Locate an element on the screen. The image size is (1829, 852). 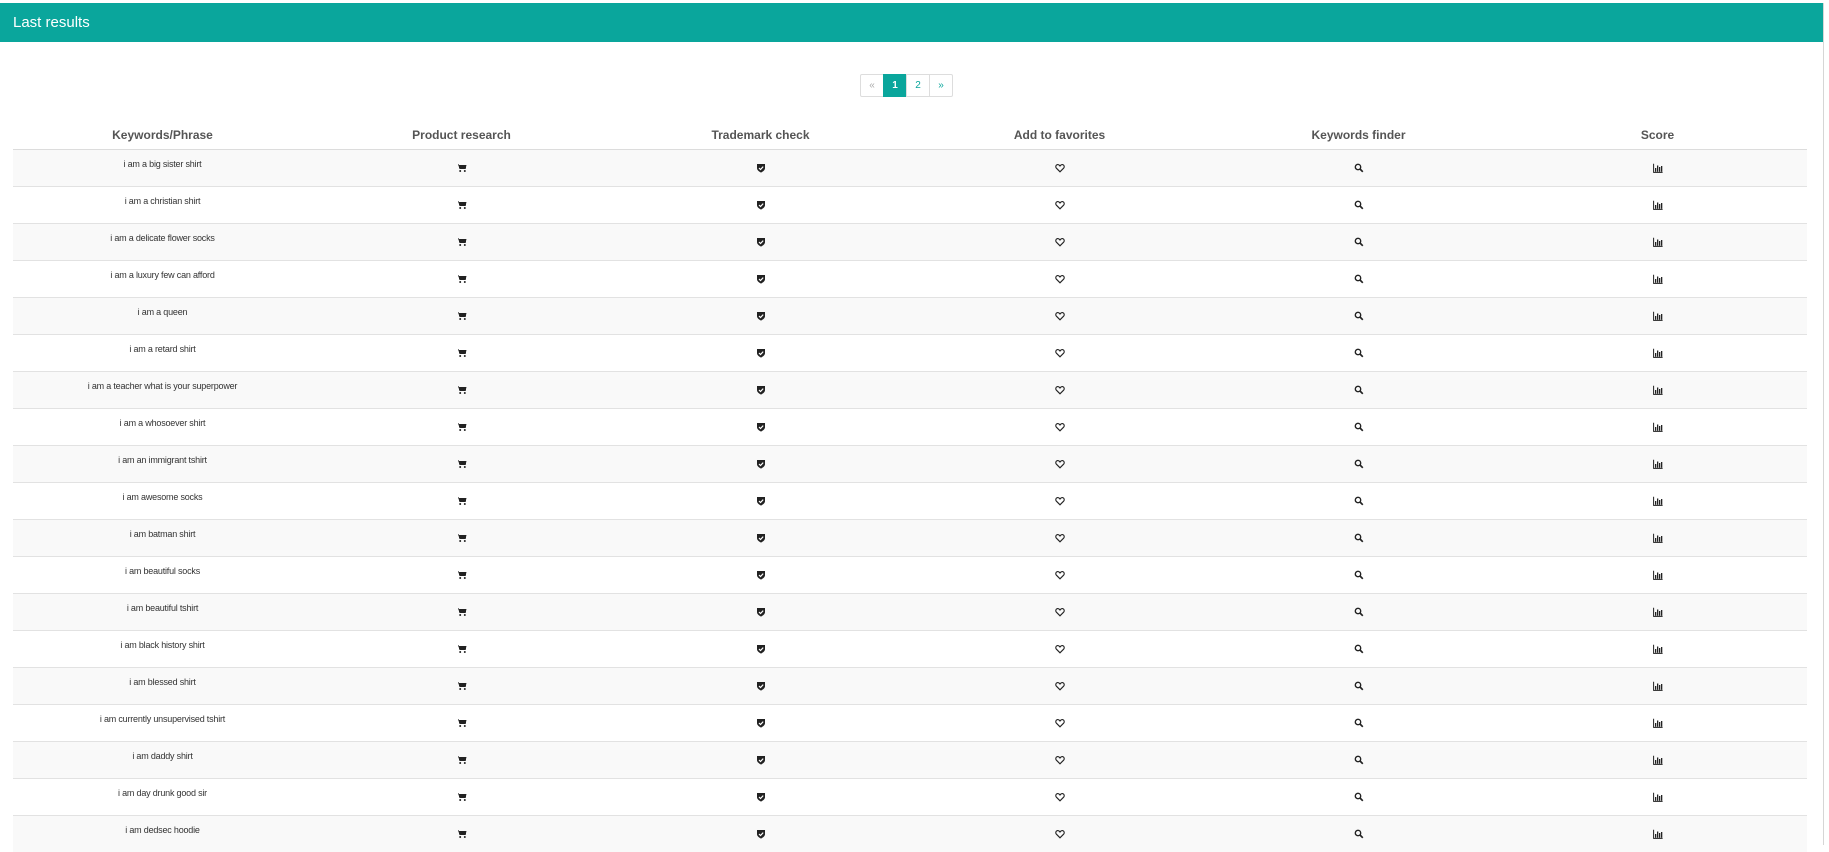
keywords-finder-button-cell is located at coordinates (1358, 797).